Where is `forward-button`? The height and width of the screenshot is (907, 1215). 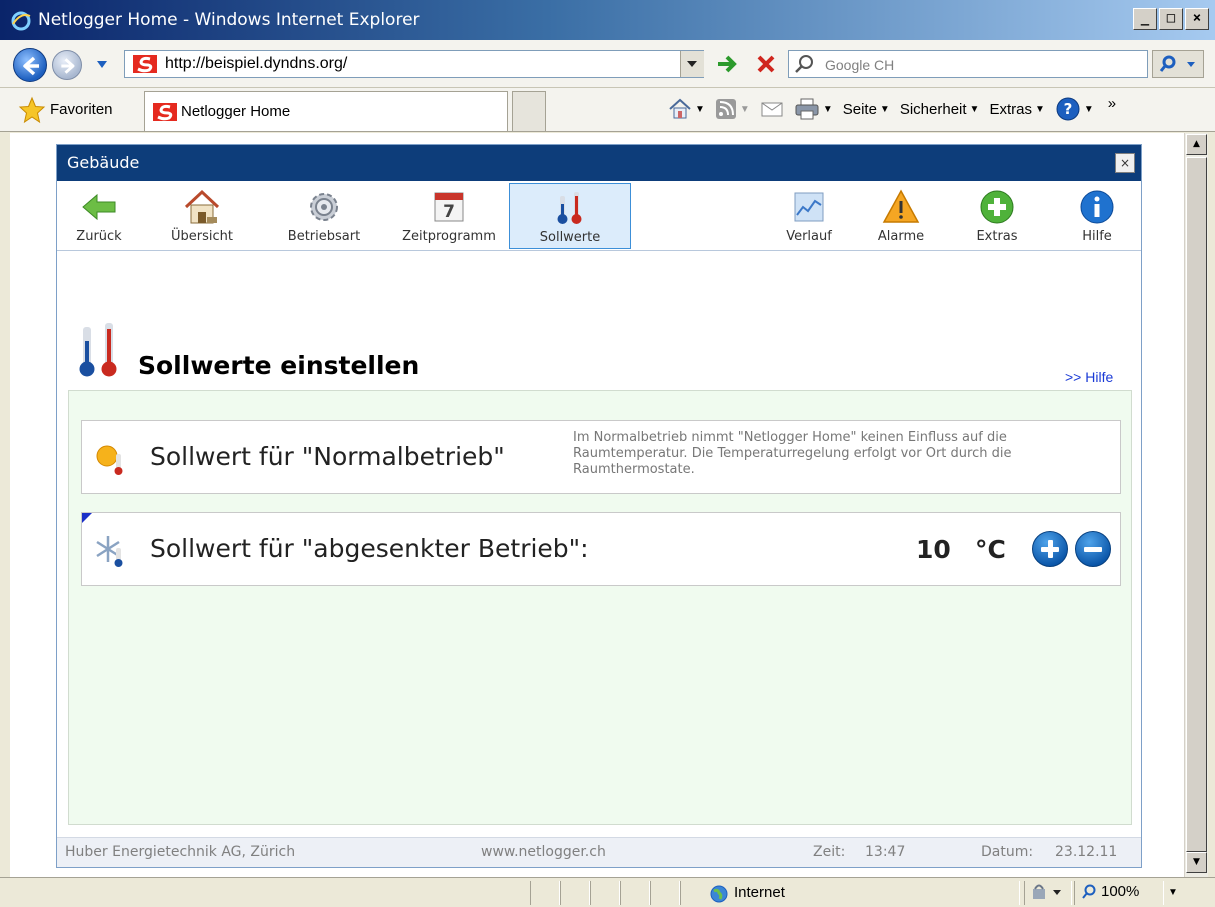
forward-button is located at coordinates (67, 65).